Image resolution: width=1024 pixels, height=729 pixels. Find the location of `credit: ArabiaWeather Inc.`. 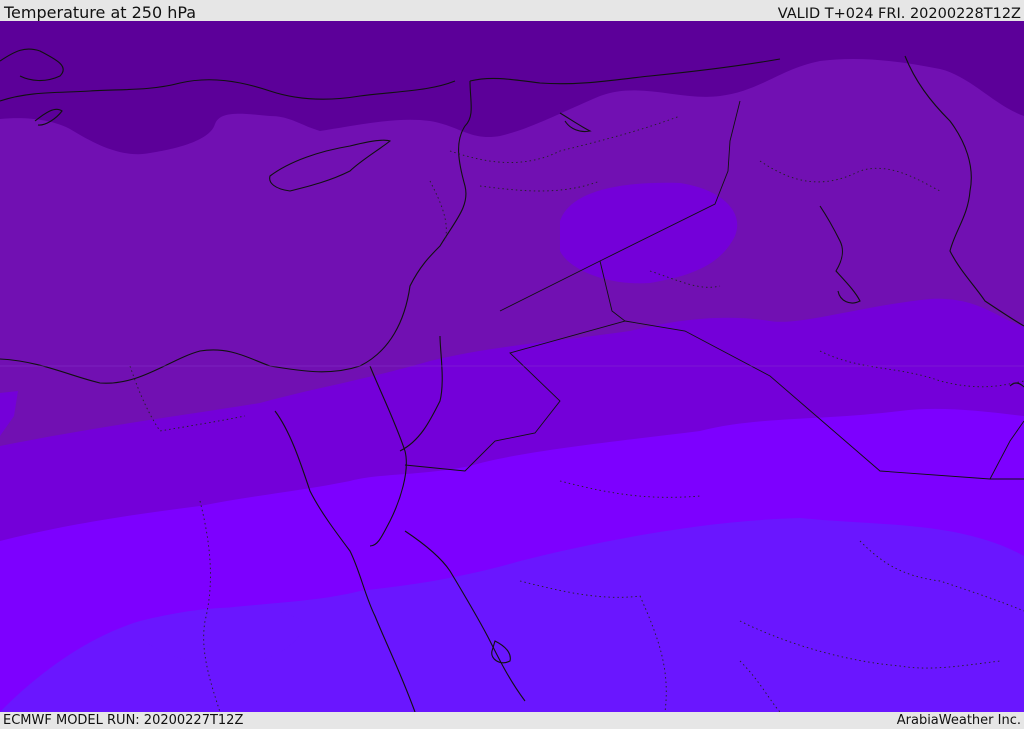

credit: ArabiaWeather Inc. is located at coordinates (958, 720).